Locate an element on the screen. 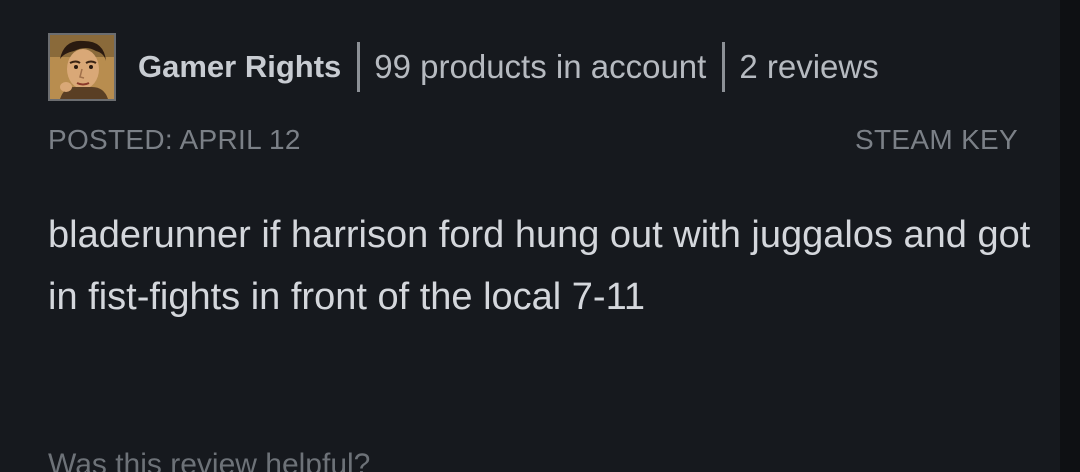 Image resolution: width=1080 pixels, height=472 pixels. product-source: STEAM KEY is located at coordinates (936, 139).